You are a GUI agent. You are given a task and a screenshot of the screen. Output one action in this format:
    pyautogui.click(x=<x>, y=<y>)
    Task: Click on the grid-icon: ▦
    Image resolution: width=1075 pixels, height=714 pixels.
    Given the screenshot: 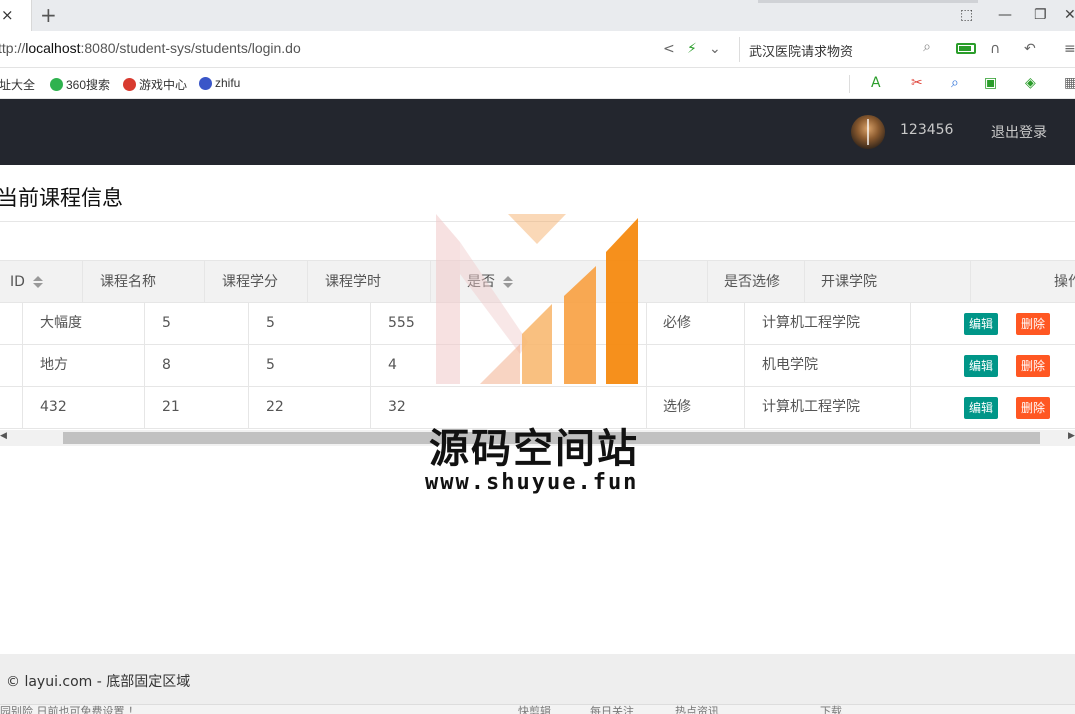 What is the action you would take?
    pyautogui.click(x=1069, y=83)
    